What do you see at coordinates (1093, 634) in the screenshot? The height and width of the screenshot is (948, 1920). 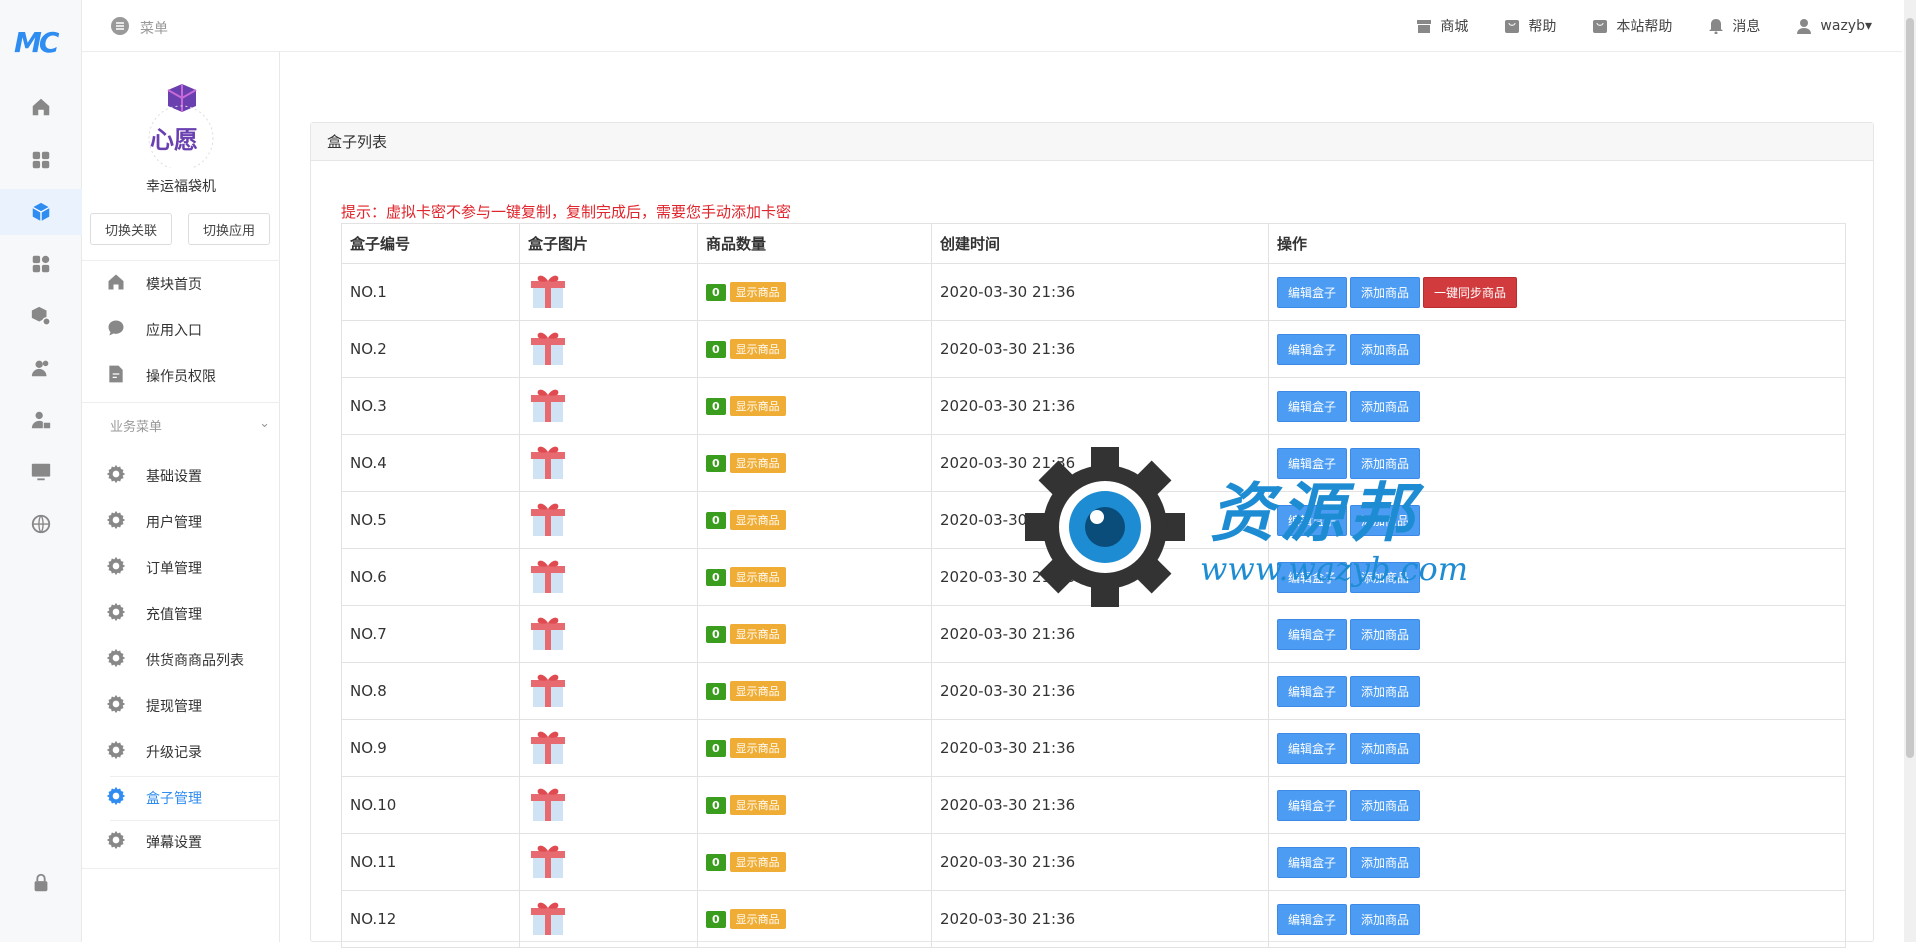 I see `table-row: NO.7 0 显示商品 2020-03-30 21:36 编辑盒子 添加商品` at bounding box center [1093, 634].